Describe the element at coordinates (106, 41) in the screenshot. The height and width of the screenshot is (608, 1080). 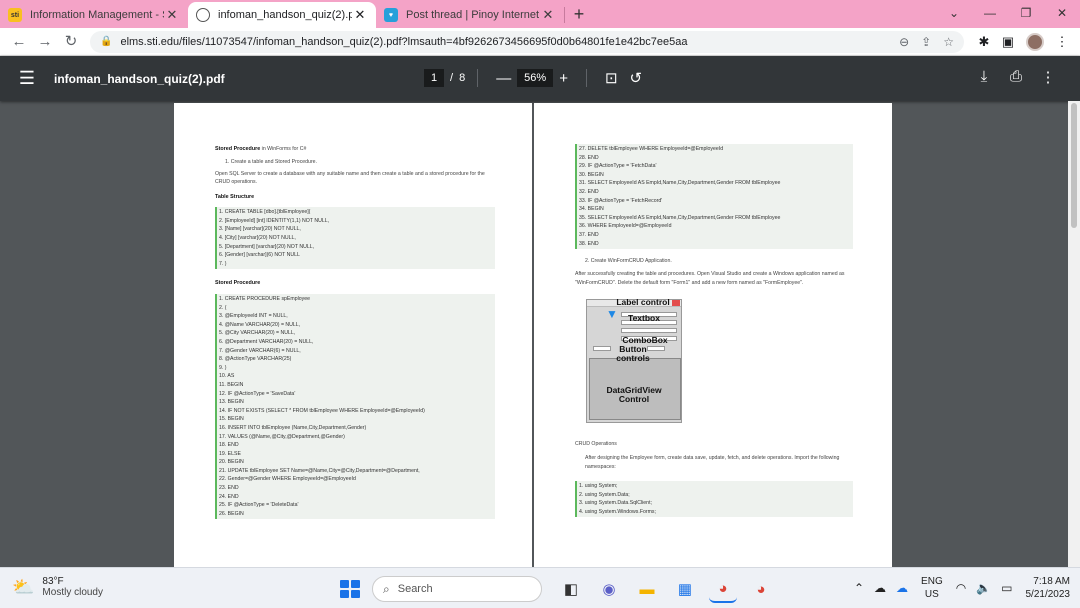
I see `lock-icon: 🔒` at that location.